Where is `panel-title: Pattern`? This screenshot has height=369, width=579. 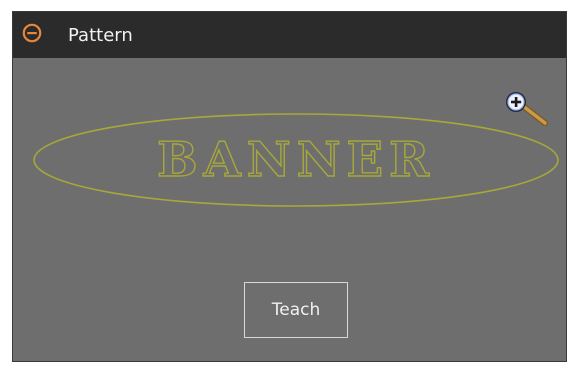
panel-title: Pattern is located at coordinates (100, 35).